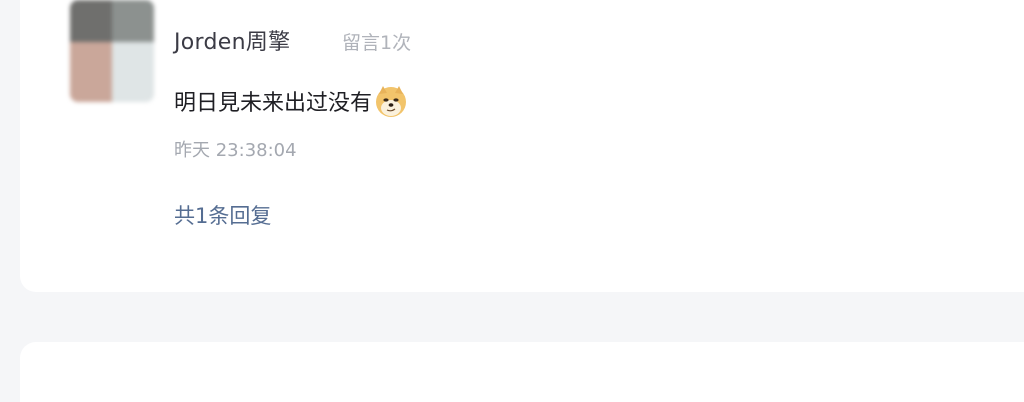 The height and width of the screenshot is (402, 1024). Describe the element at coordinates (522, 372) in the screenshot. I see `next-comment-card` at that location.